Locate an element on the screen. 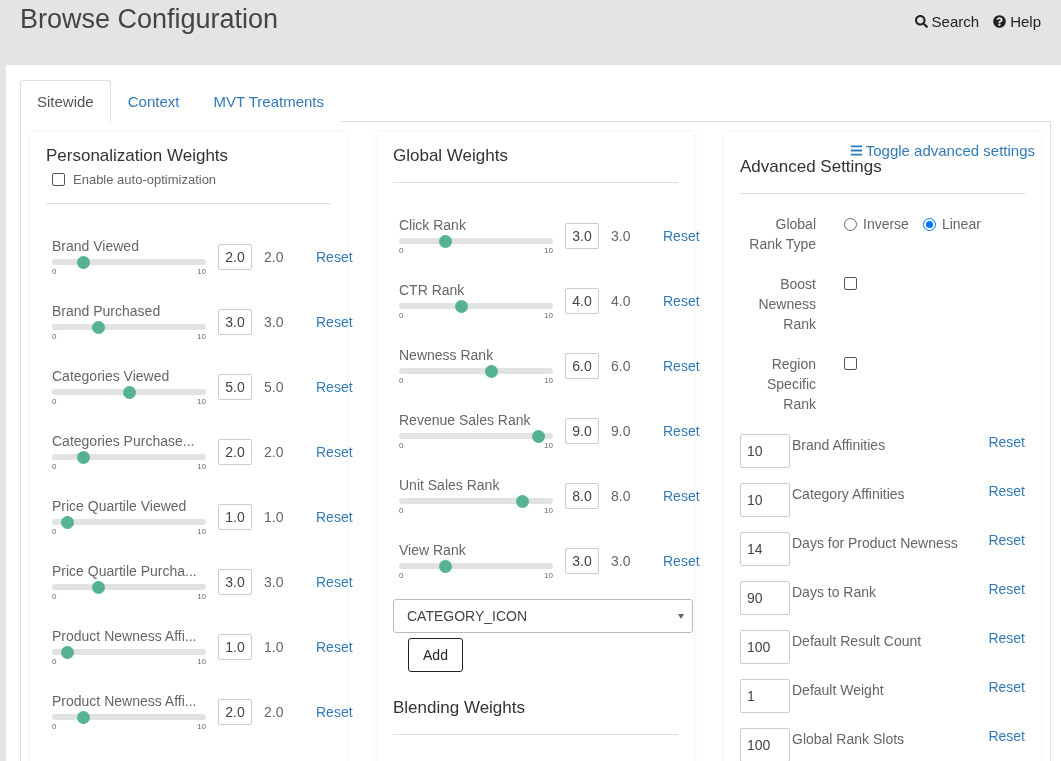  number-input: 90 is located at coordinates (765, 598).